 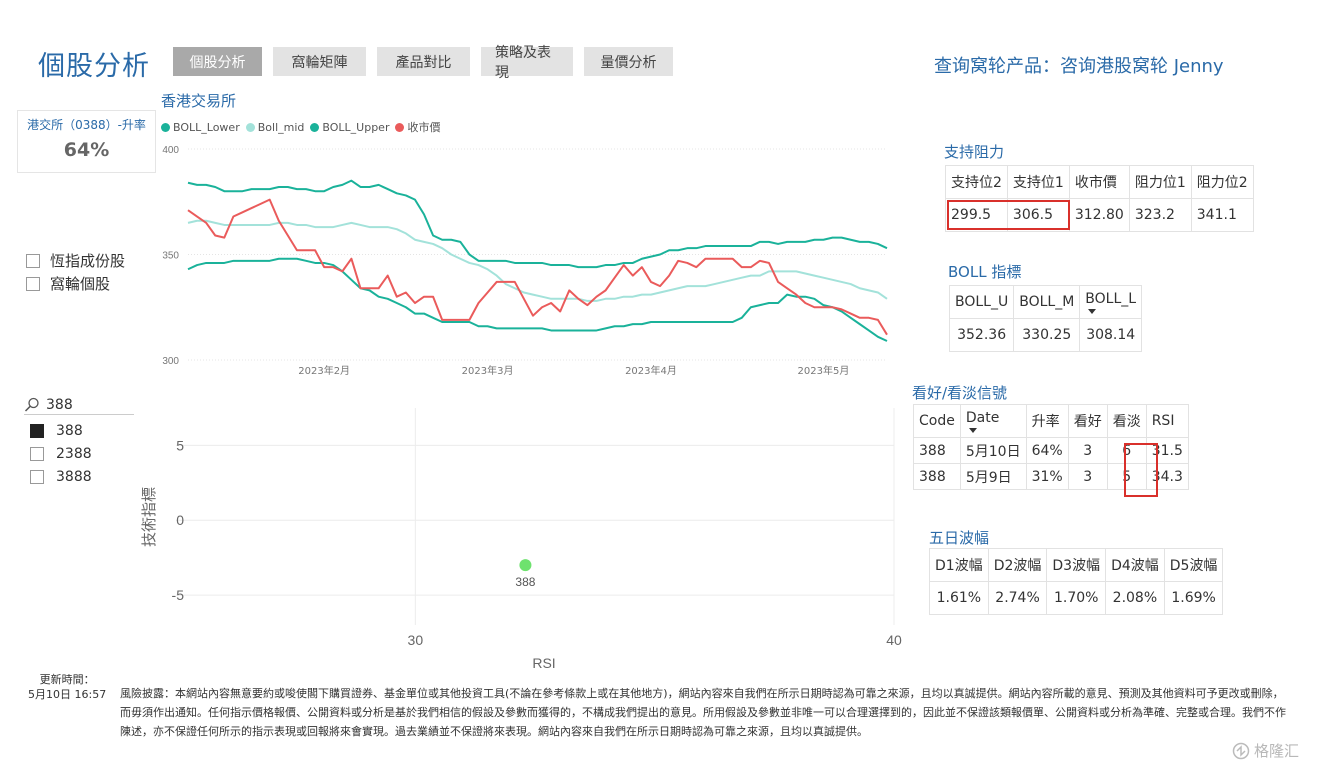 I want to click on x-axis-label: RSI, so click(x=543, y=663).